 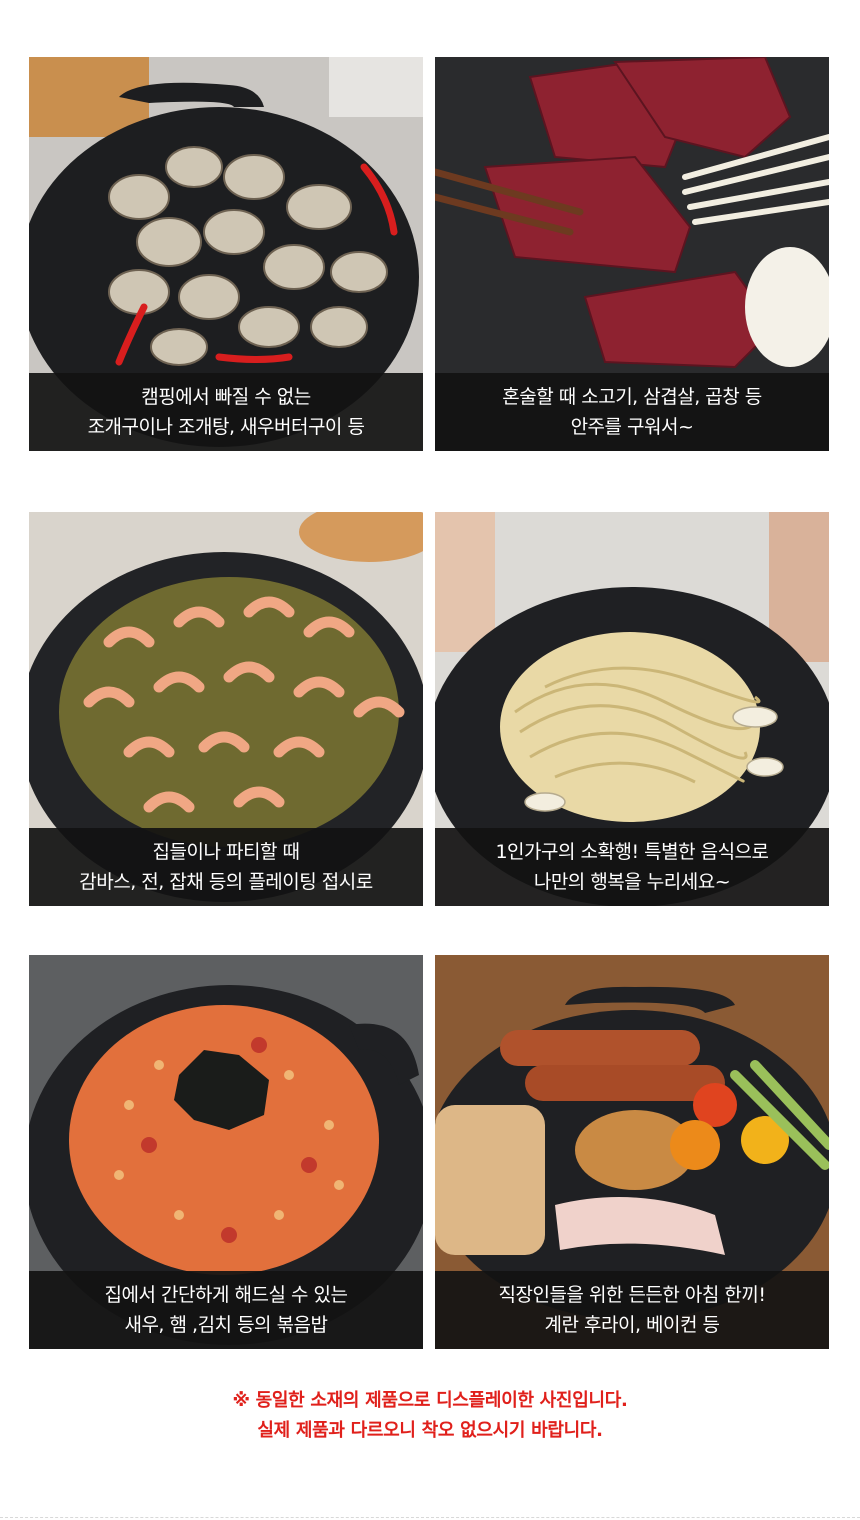 I want to click on photo-card-clams: 캠핑에서 빠질 수 없는 조개구이나 조개탕, 새우버터구이 등, so click(x=226, y=254).